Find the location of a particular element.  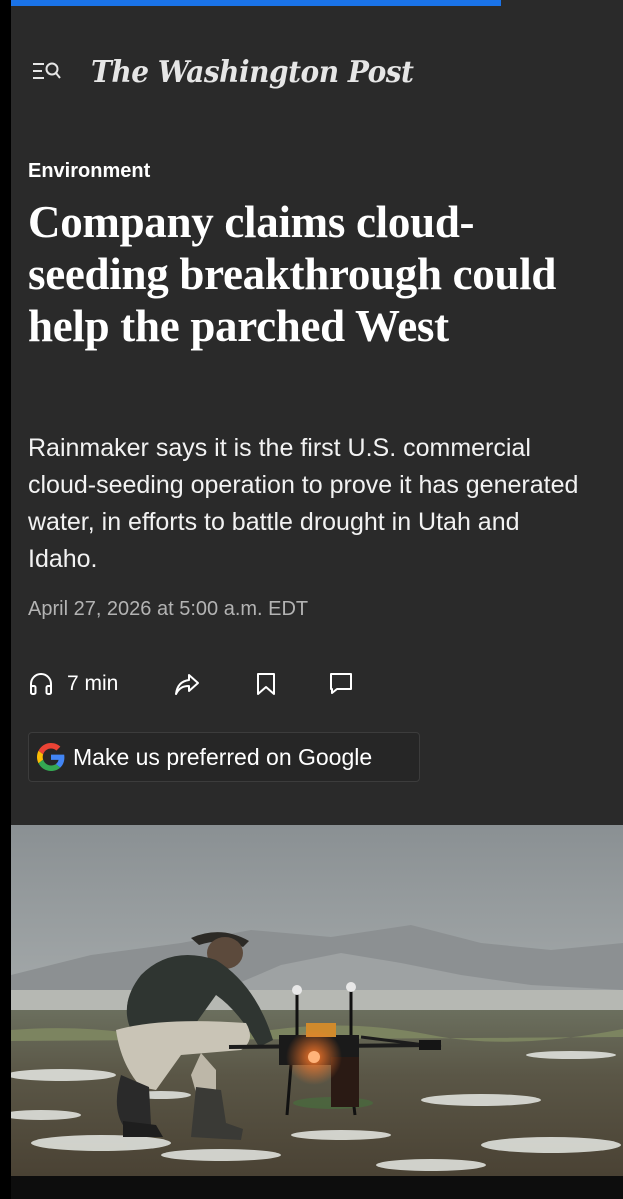

comment-icon is located at coordinates (341, 683).